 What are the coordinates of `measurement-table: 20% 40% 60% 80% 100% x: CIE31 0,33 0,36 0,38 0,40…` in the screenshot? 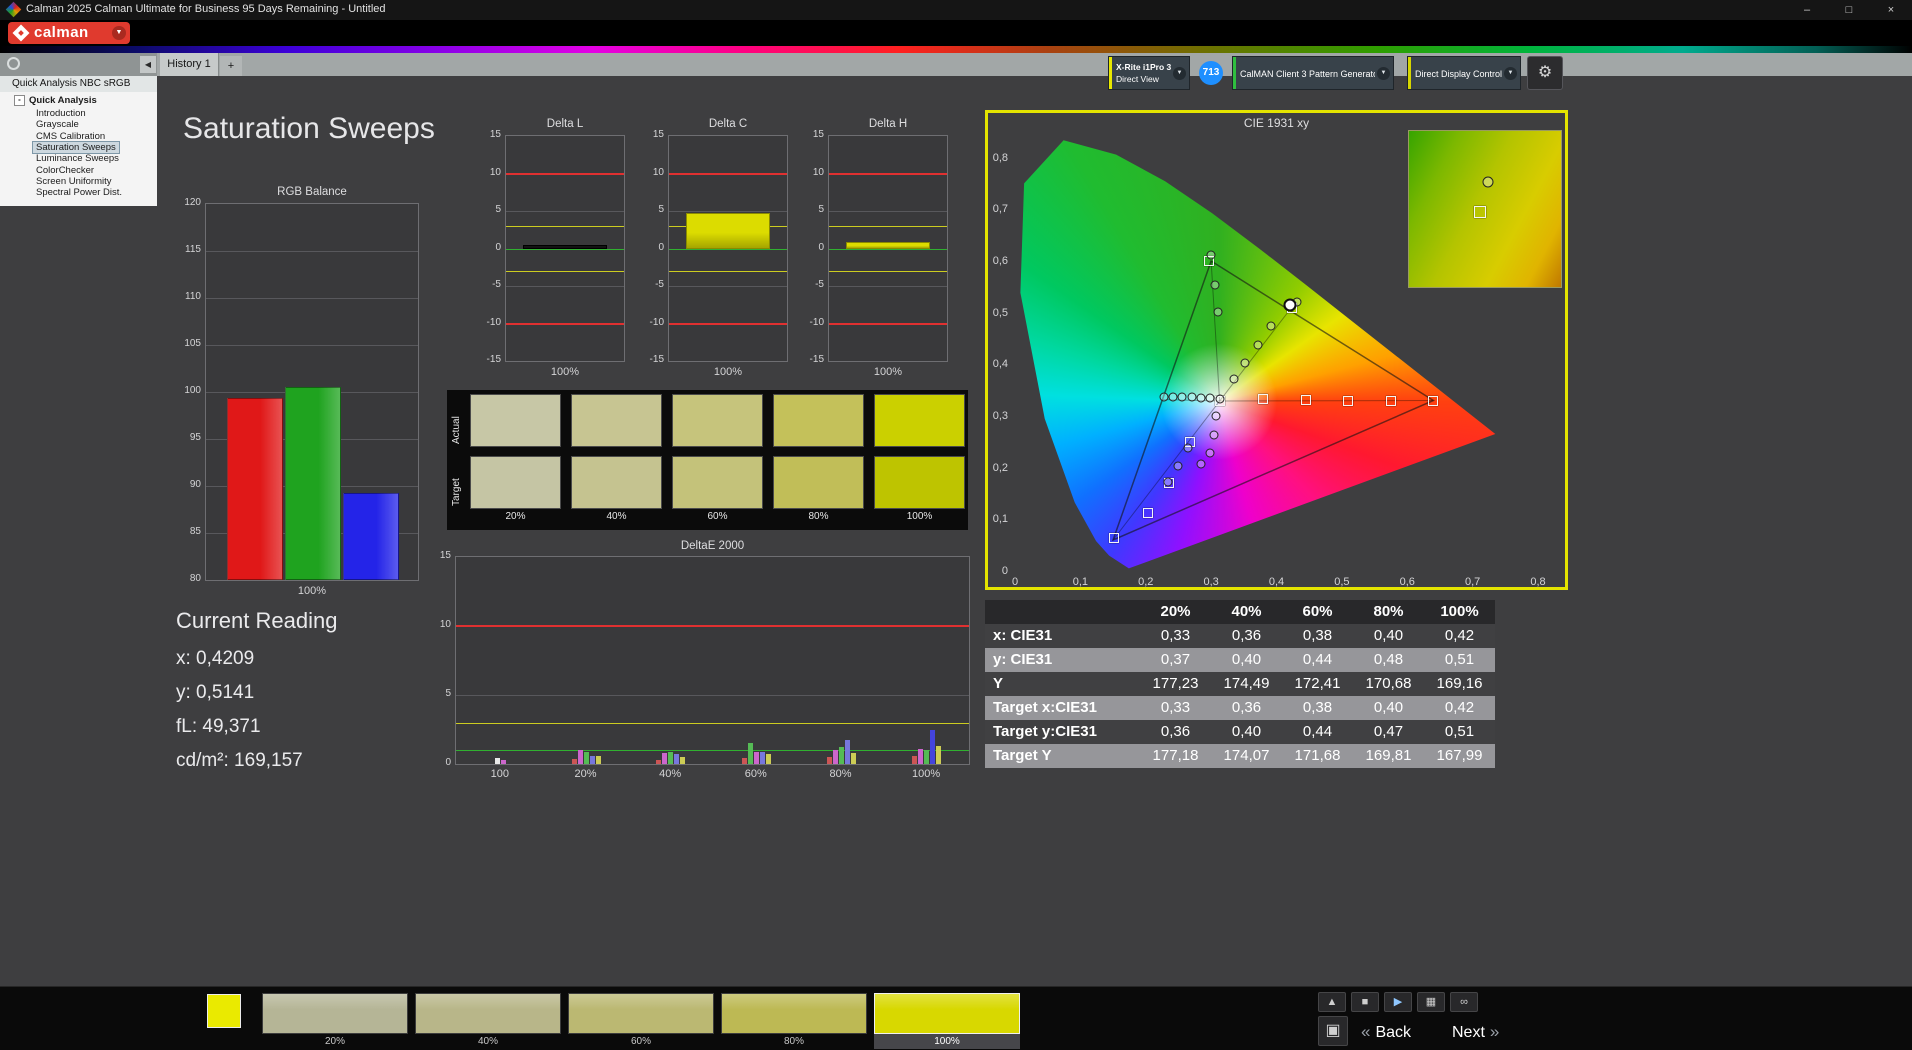 It's located at (1240, 684).